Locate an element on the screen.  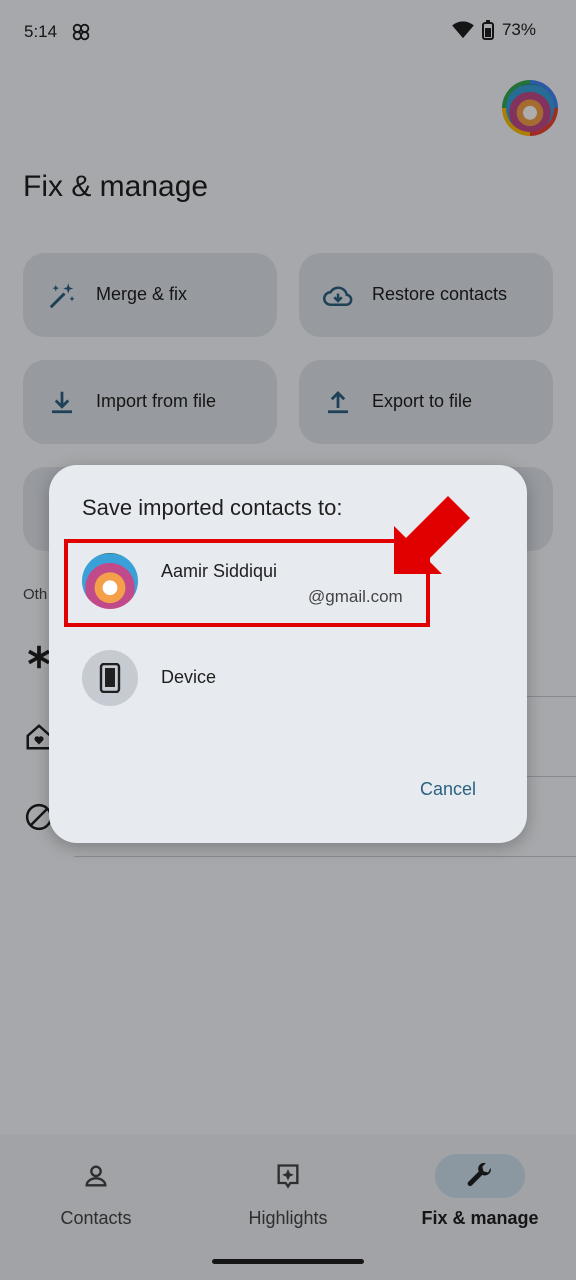
device-option: Device is located at coordinates (288, 679).